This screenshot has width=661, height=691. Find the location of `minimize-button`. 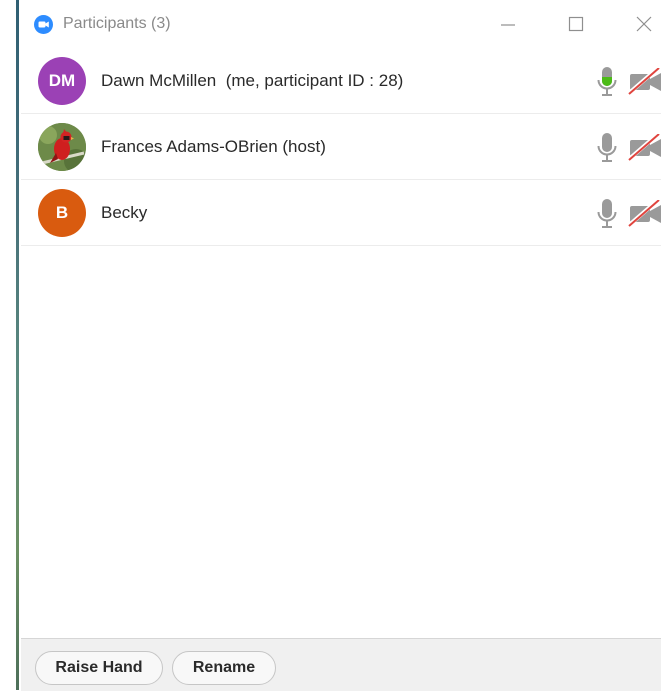

minimize-button is located at coordinates (508, 24).